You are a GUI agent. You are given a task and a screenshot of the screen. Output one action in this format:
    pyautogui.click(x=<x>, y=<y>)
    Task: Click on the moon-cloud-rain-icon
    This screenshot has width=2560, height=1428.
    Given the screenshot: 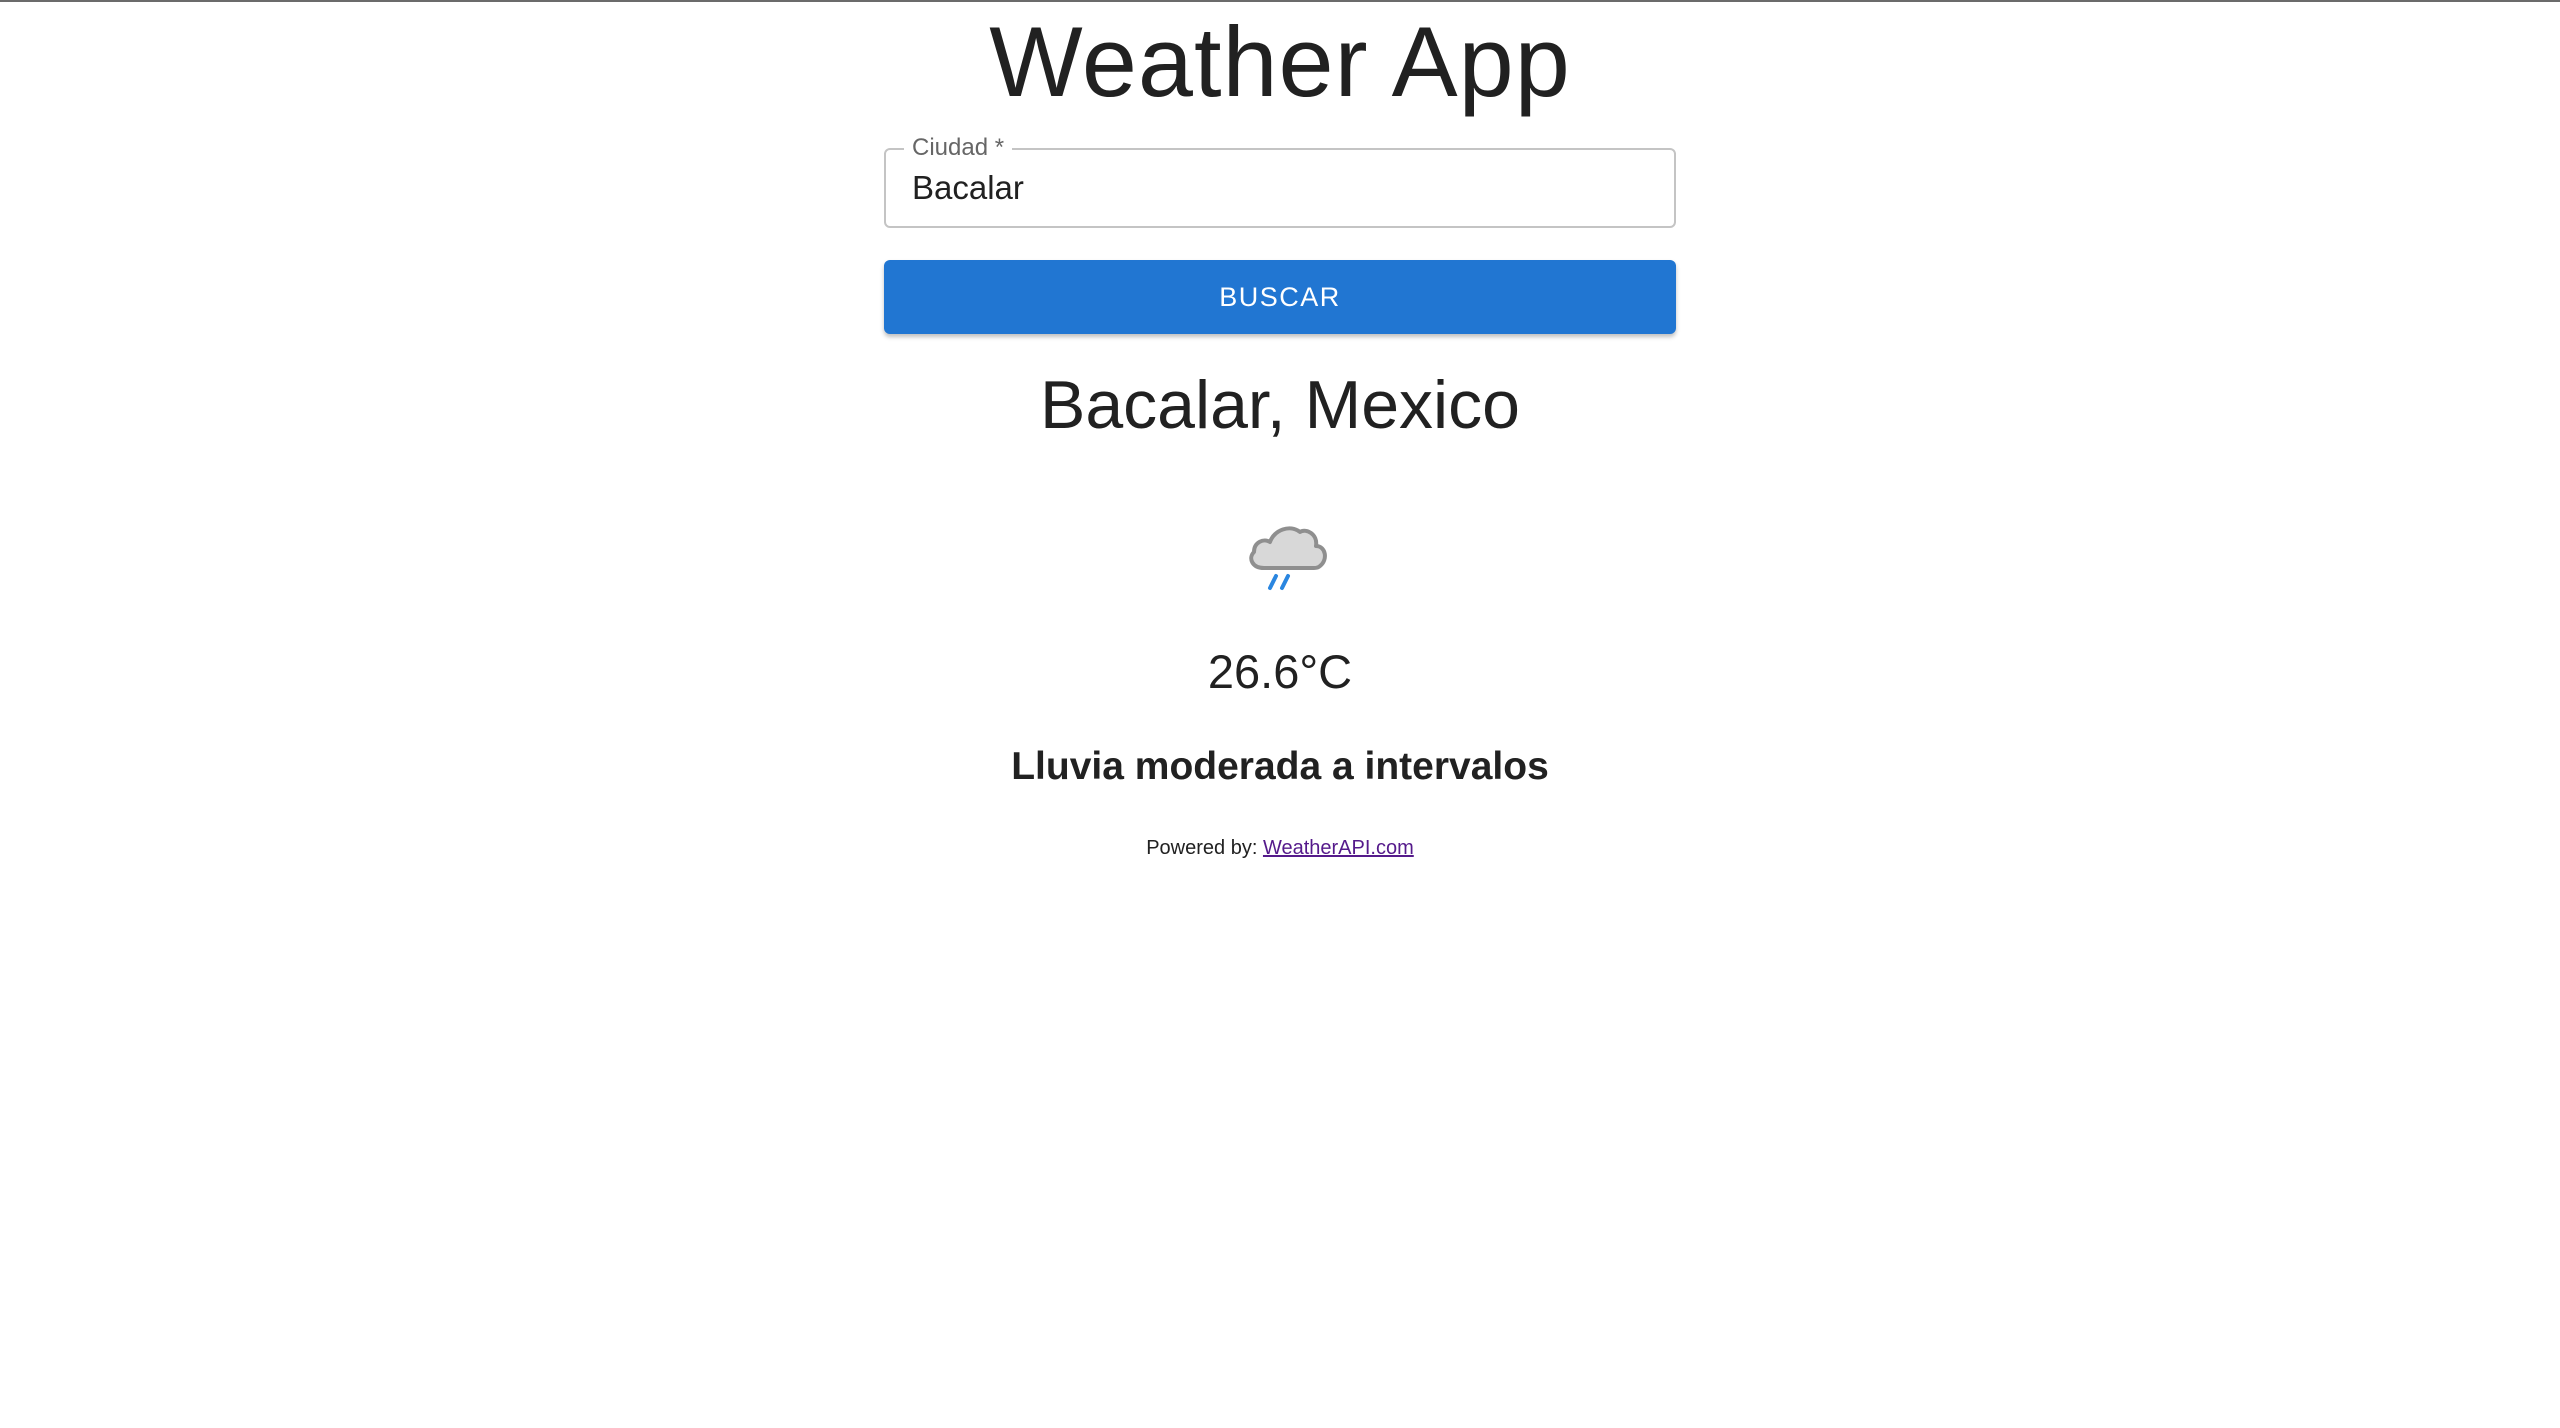 What is the action you would take?
    pyautogui.click(x=1286, y=540)
    